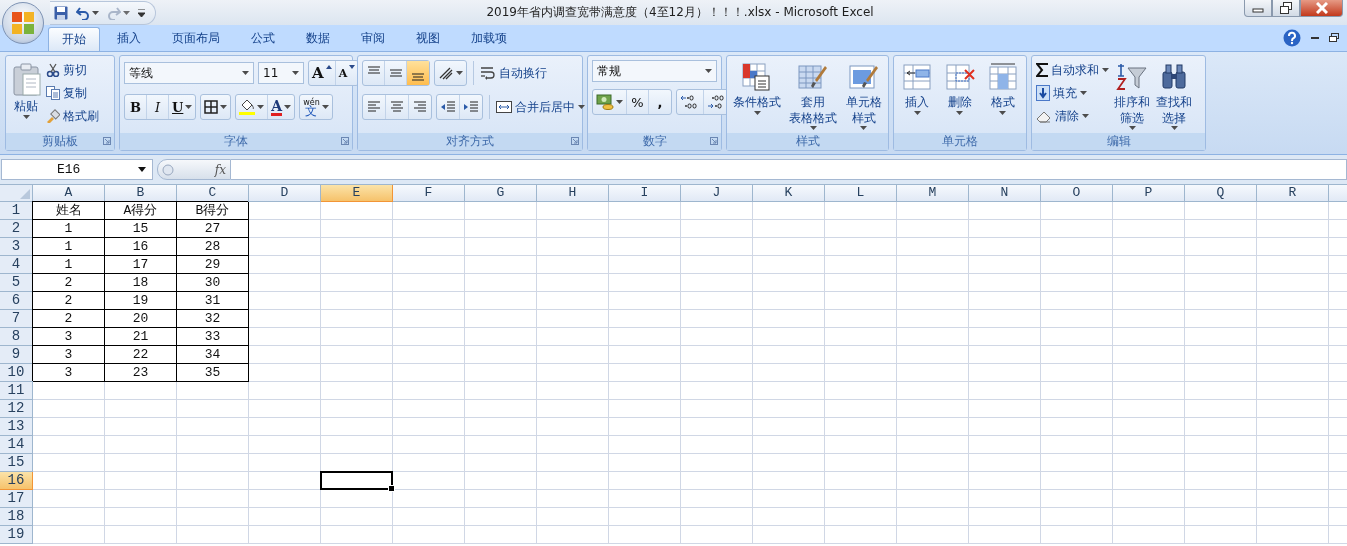 The image size is (1347, 546). What do you see at coordinates (933, 193) in the screenshot?
I see `column-header: M` at bounding box center [933, 193].